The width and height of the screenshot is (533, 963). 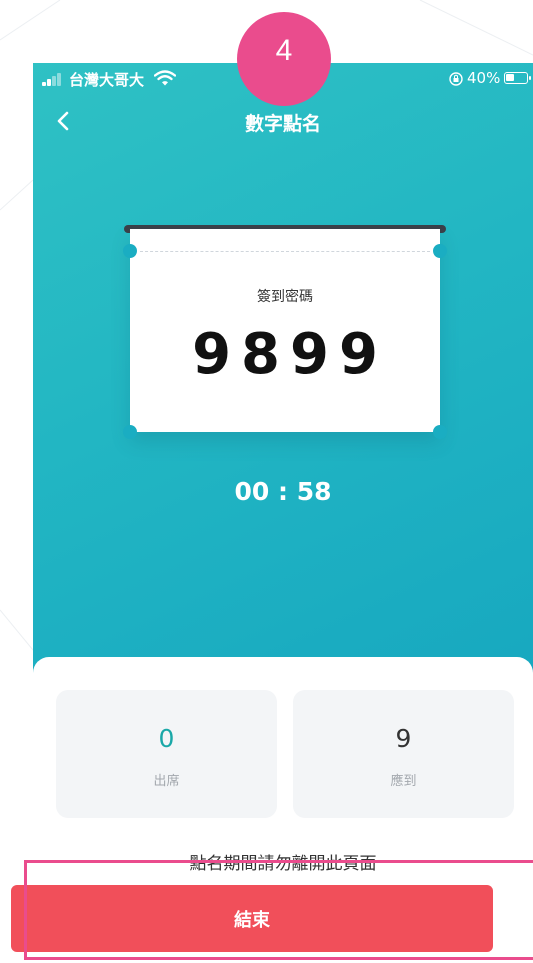 What do you see at coordinates (252, 918) in the screenshot?
I see `end-roll-call-button: 結束` at bounding box center [252, 918].